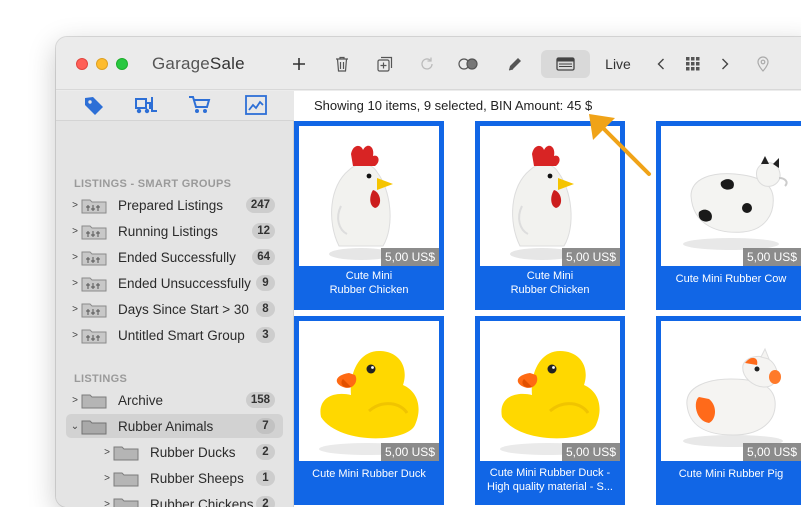 The width and height of the screenshot is (801, 507). I want to click on chevron-down-icon: ⌄, so click(75, 426).